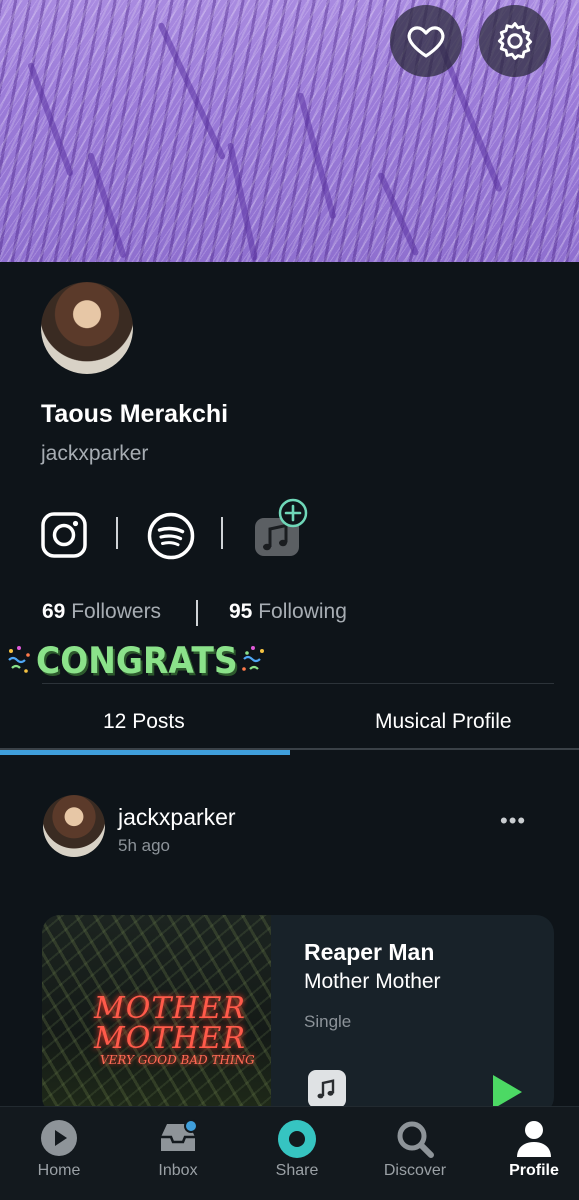  I want to click on tab-posts: 12 Posts, so click(144, 722).